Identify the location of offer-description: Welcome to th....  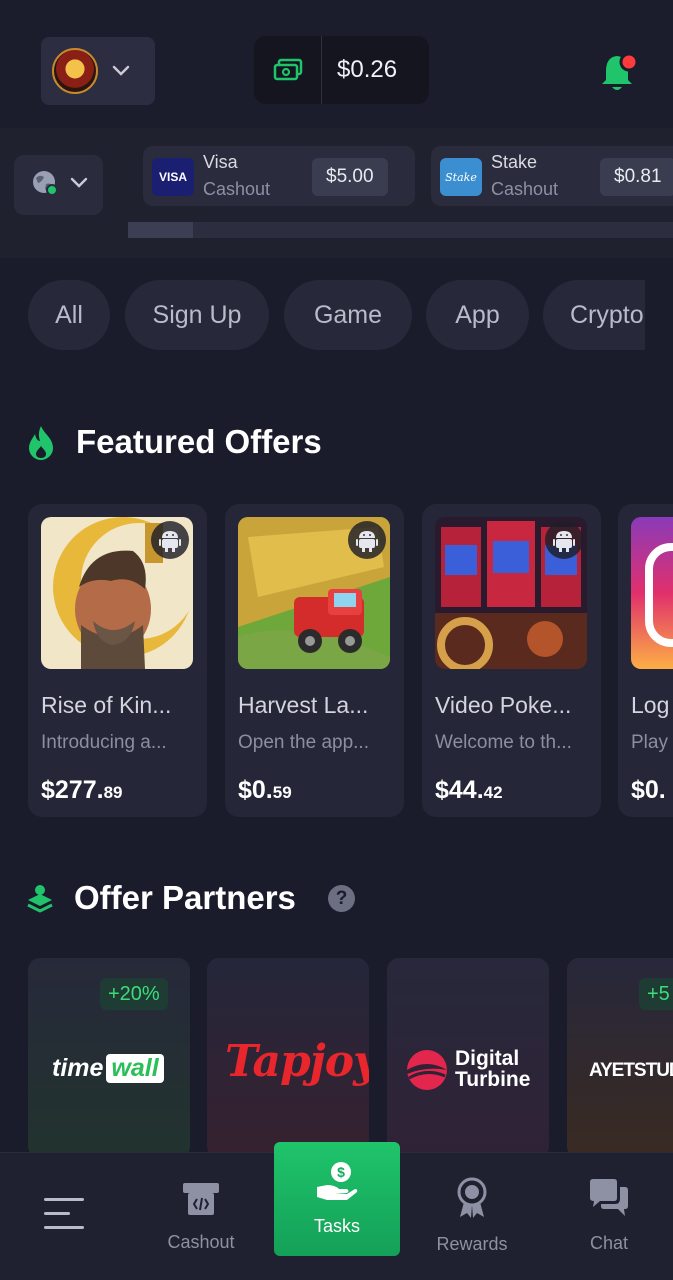
(503, 742).